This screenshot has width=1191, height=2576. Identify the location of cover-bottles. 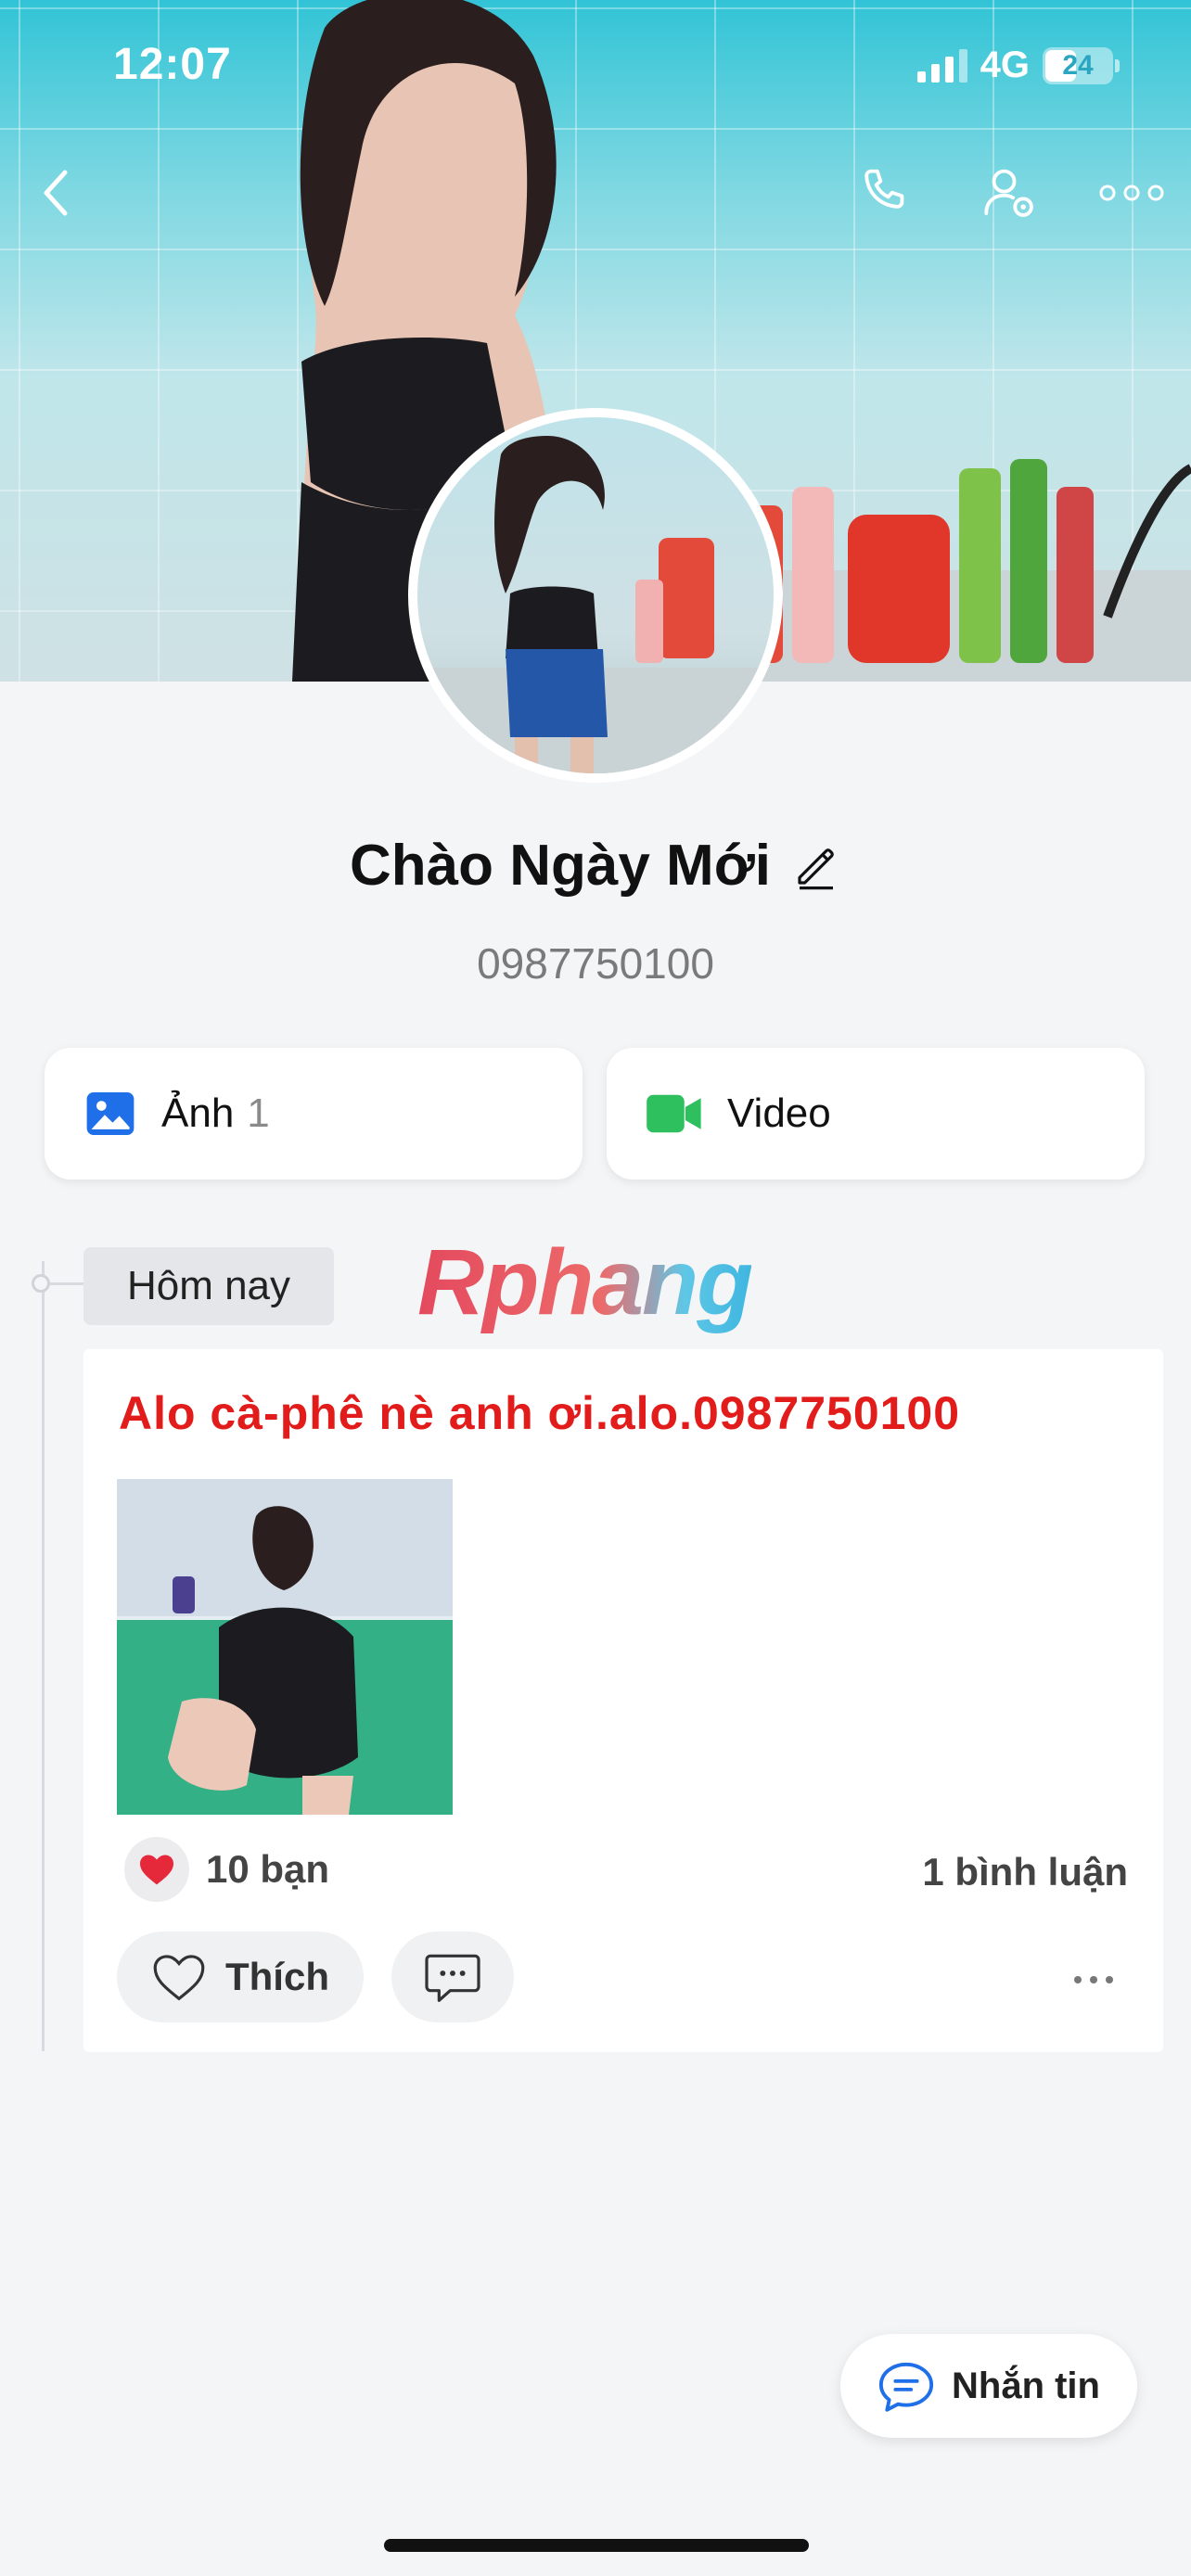
(950, 570).